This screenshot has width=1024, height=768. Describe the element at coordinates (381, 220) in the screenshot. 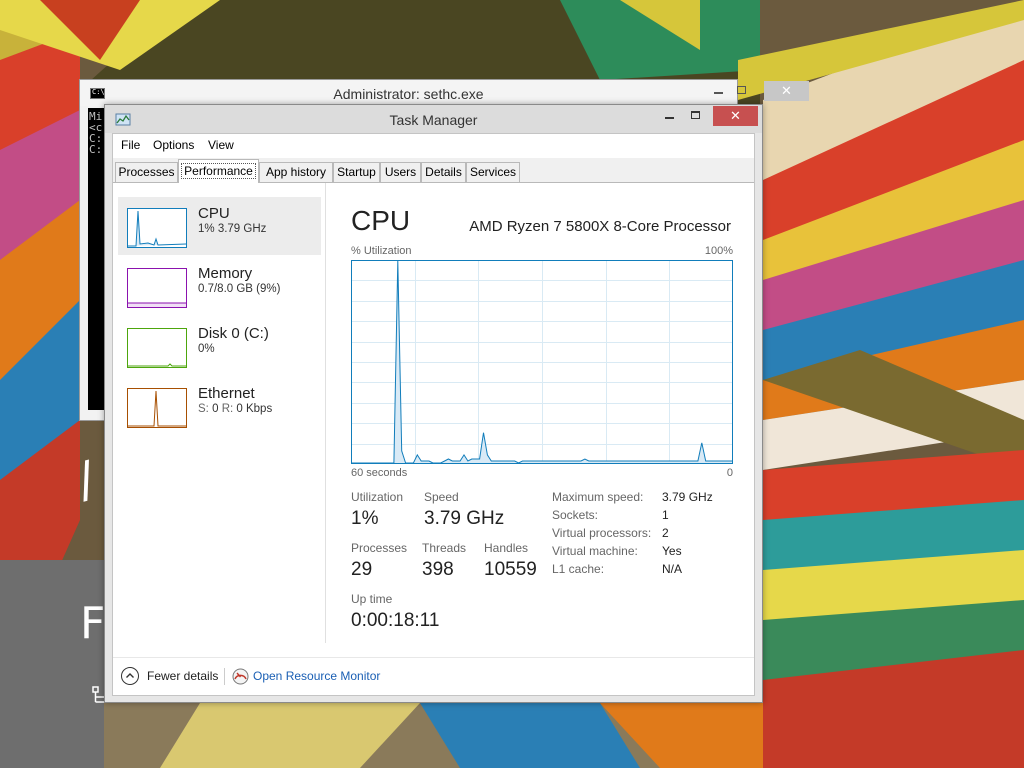

I see `page-title: CPU` at that location.